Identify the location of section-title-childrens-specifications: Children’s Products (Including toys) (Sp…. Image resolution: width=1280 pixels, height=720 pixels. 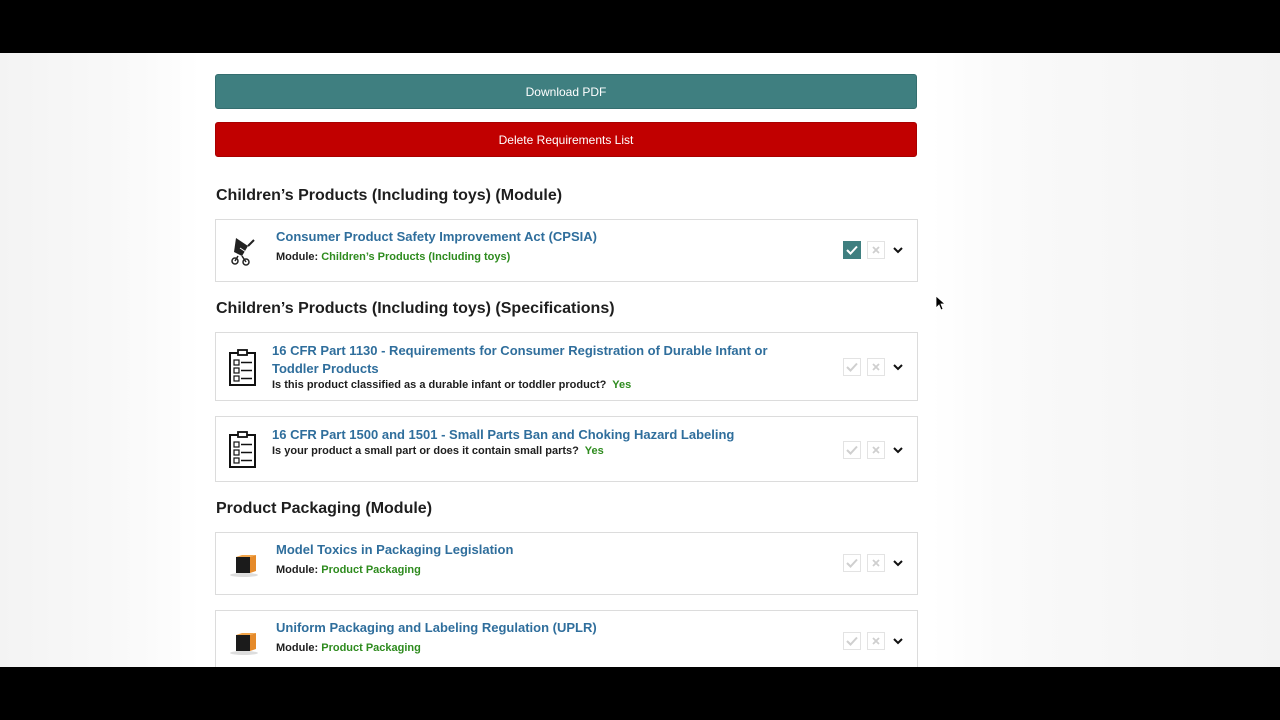
(415, 308).